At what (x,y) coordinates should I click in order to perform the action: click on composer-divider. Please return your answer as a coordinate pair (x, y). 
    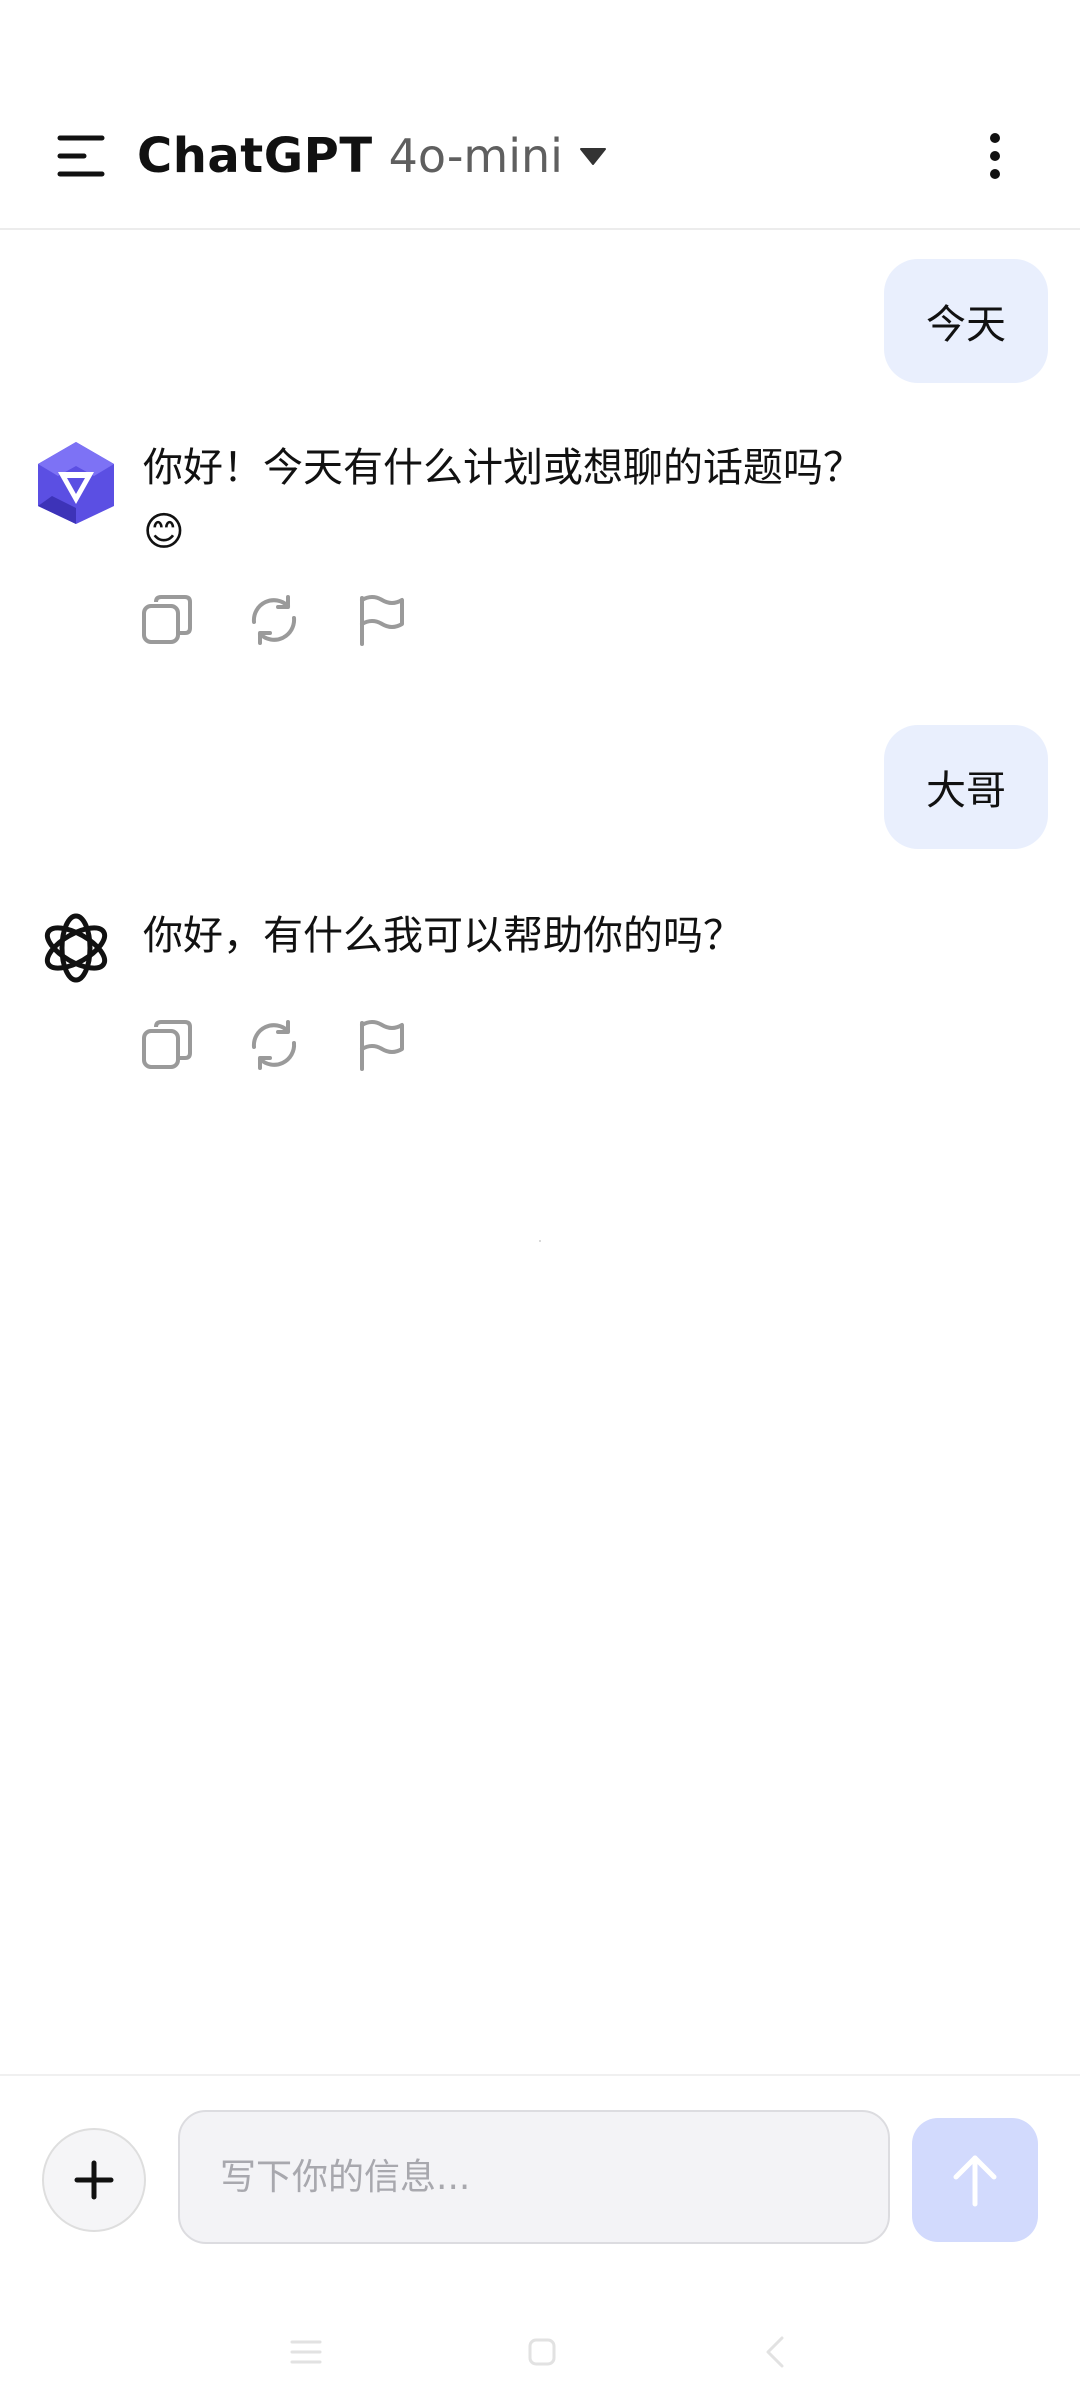
    Looking at the image, I should click on (540, 2075).